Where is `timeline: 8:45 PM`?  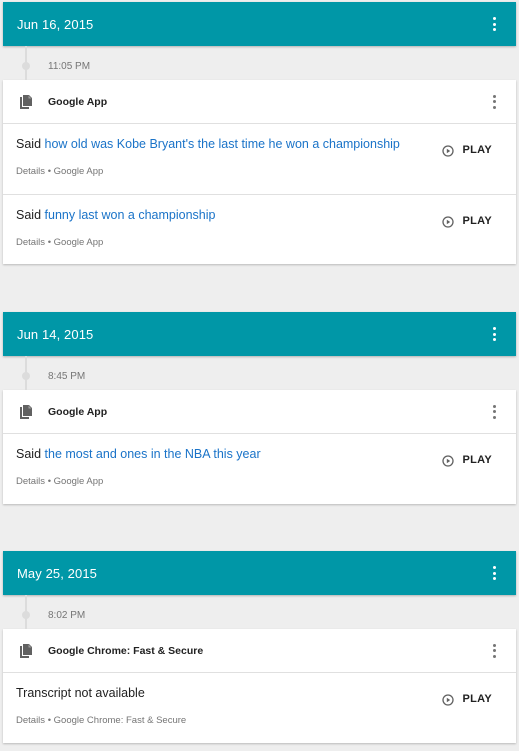 timeline: 8:45 PM is located at coordinates (259, 373).